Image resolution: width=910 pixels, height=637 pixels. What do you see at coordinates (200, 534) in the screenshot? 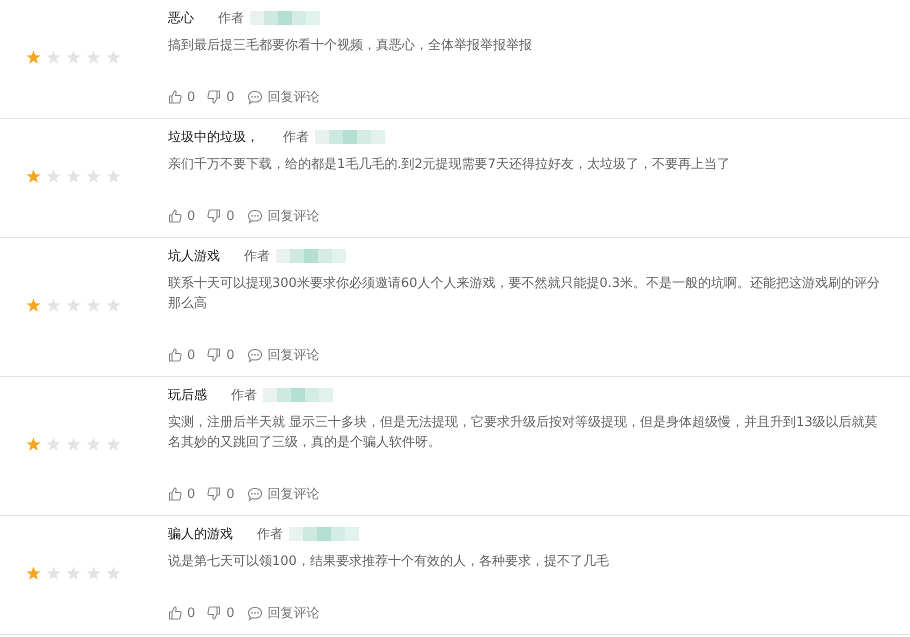
I see `review-title: 骗人的游戏` at bounding box center [200, 534].